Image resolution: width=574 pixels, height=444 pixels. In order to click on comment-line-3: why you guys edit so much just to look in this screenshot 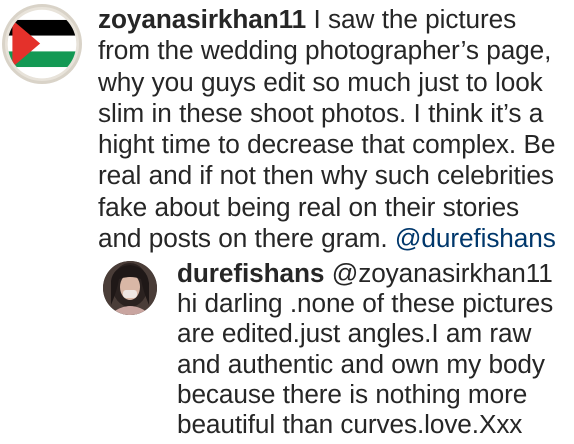, I will do `click(320, 81)`.